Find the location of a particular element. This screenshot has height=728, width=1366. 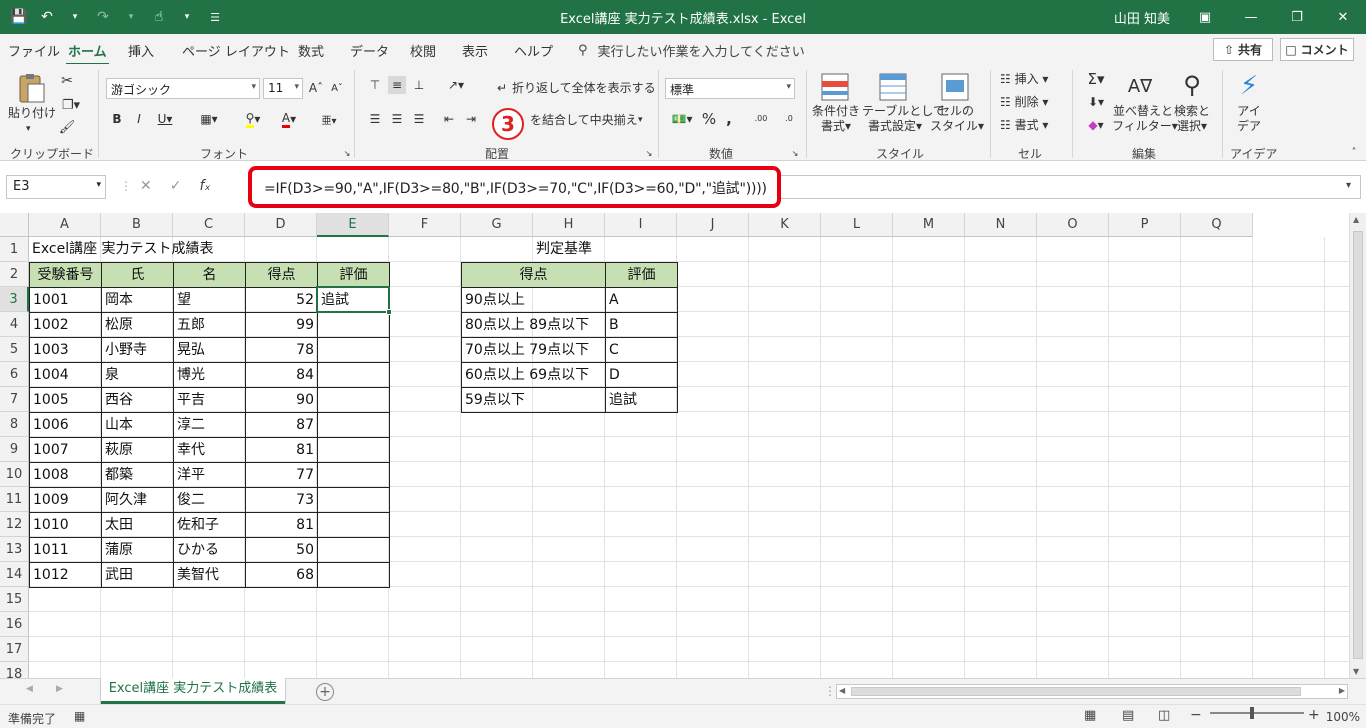

table-cell: 小野寺 is located at coordinates (137, 350).